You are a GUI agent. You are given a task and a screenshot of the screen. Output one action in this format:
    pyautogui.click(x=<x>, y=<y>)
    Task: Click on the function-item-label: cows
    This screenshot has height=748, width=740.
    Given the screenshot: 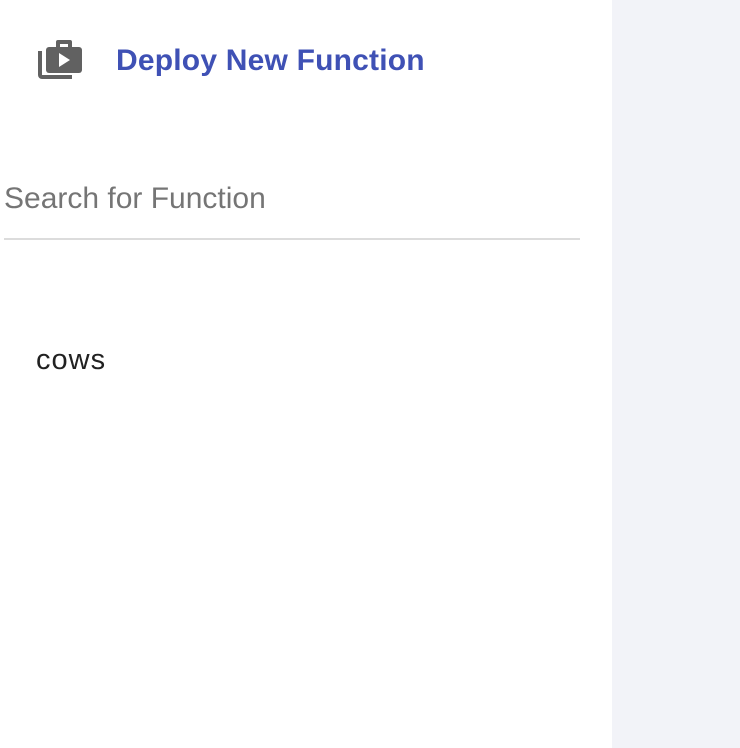 What is the action you would take?
    pyautogui.click(x=71, y=359)
    